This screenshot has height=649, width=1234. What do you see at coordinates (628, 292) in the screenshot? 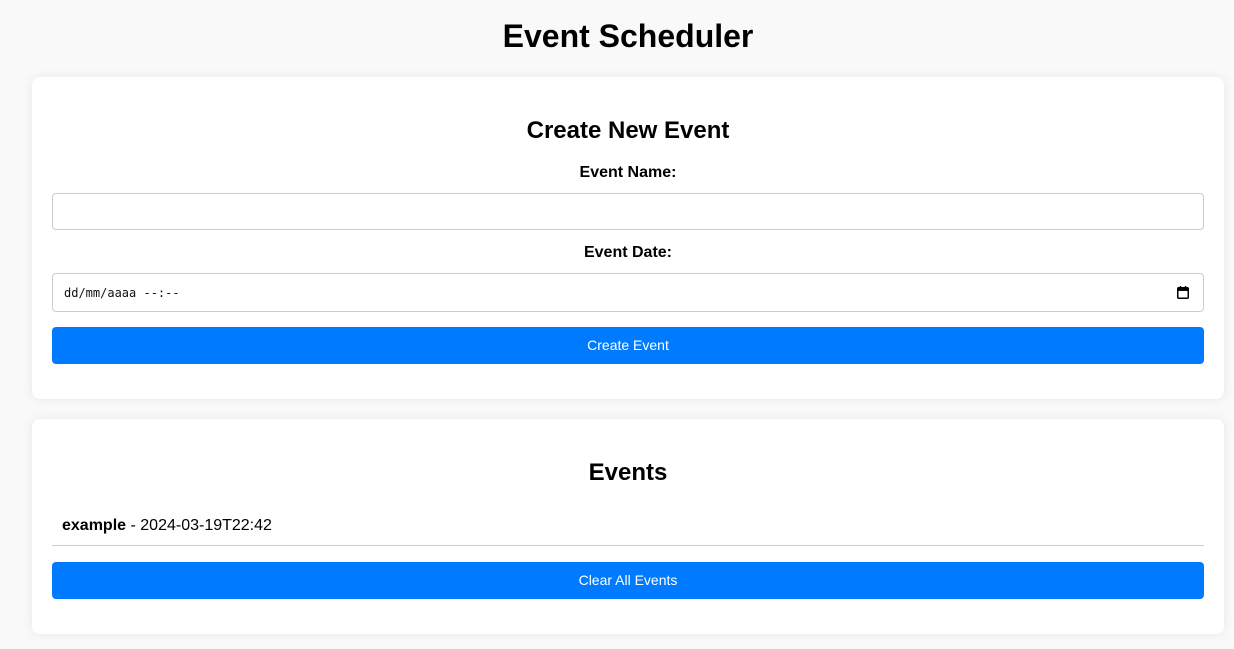
I see `event-date-input: dd/mm/aaaa --:--` at bounding box center [628, 292].